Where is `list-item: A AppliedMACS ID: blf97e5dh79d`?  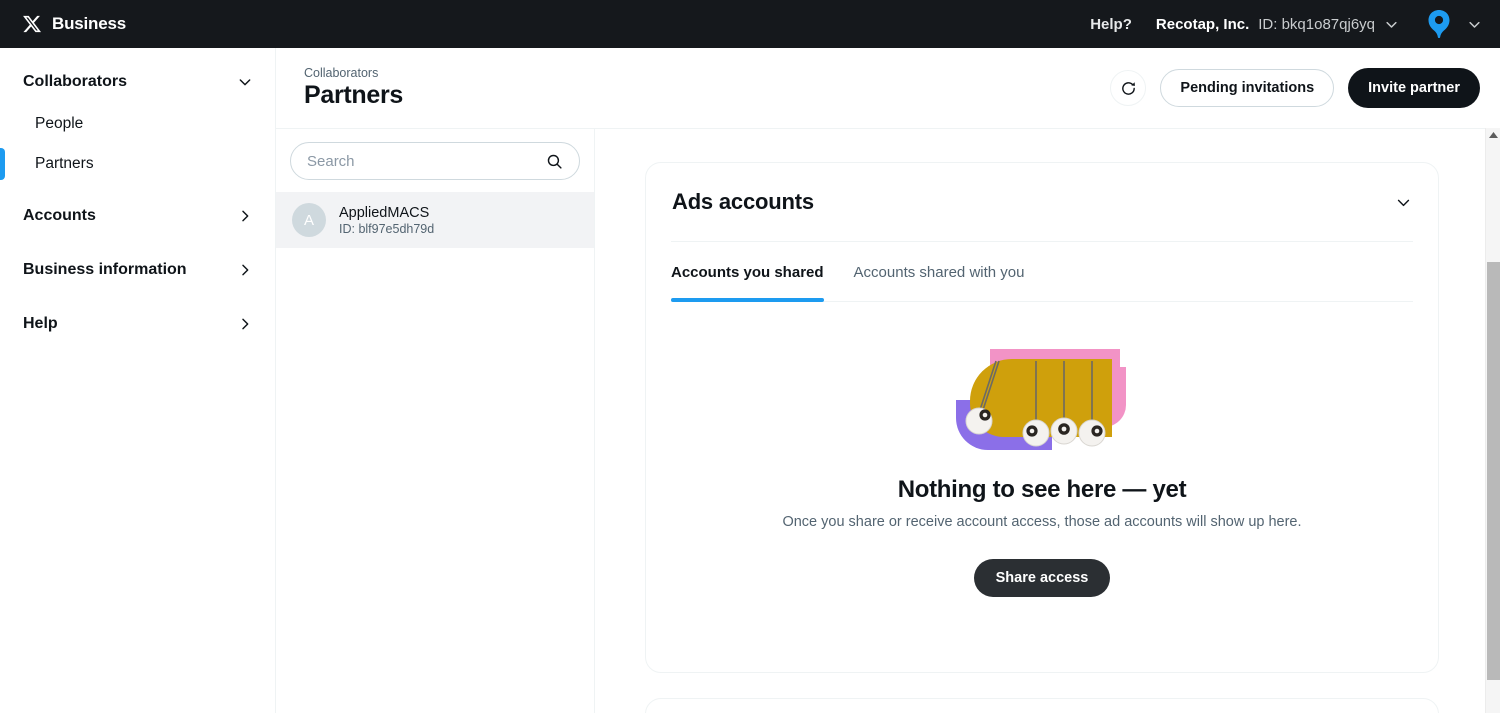
list-item: A AppliedMACS ID: blf97e5dh79d is located at coordinates (435, 220).